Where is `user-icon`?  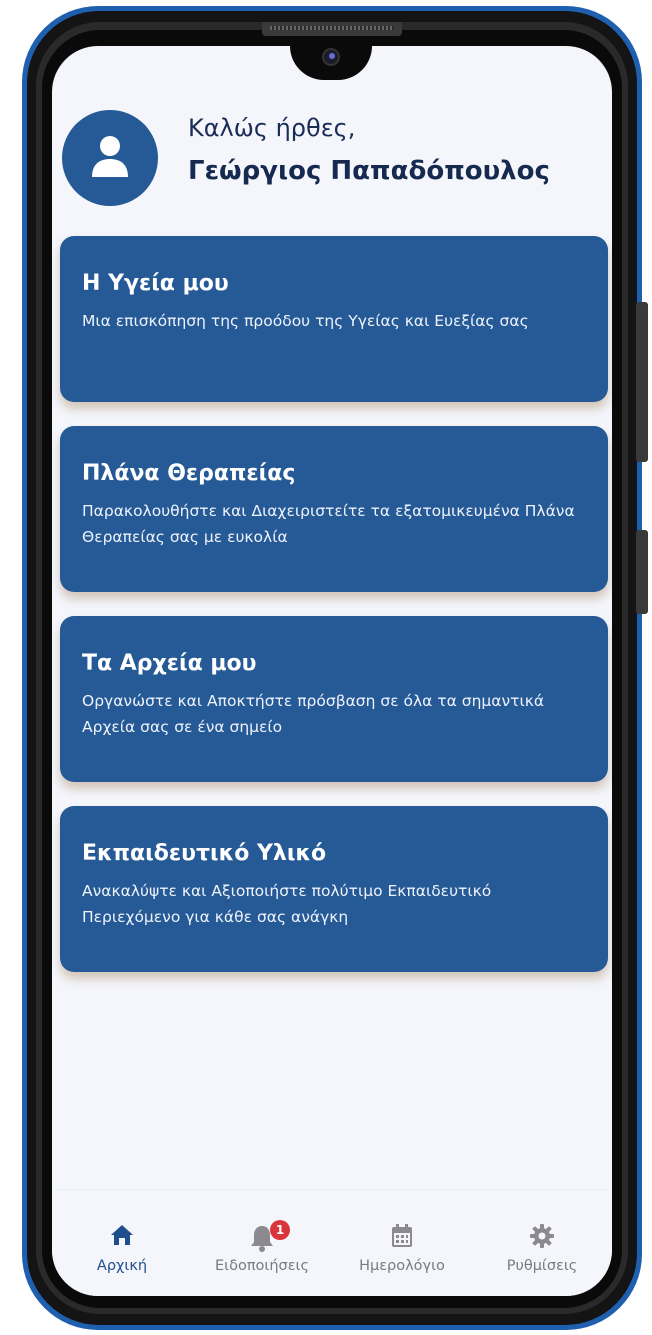 user-icon is located at coordinates (110, 156).